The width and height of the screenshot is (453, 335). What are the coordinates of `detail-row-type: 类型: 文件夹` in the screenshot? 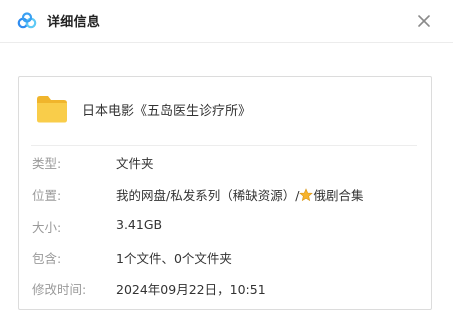 It's located at (225, 163).